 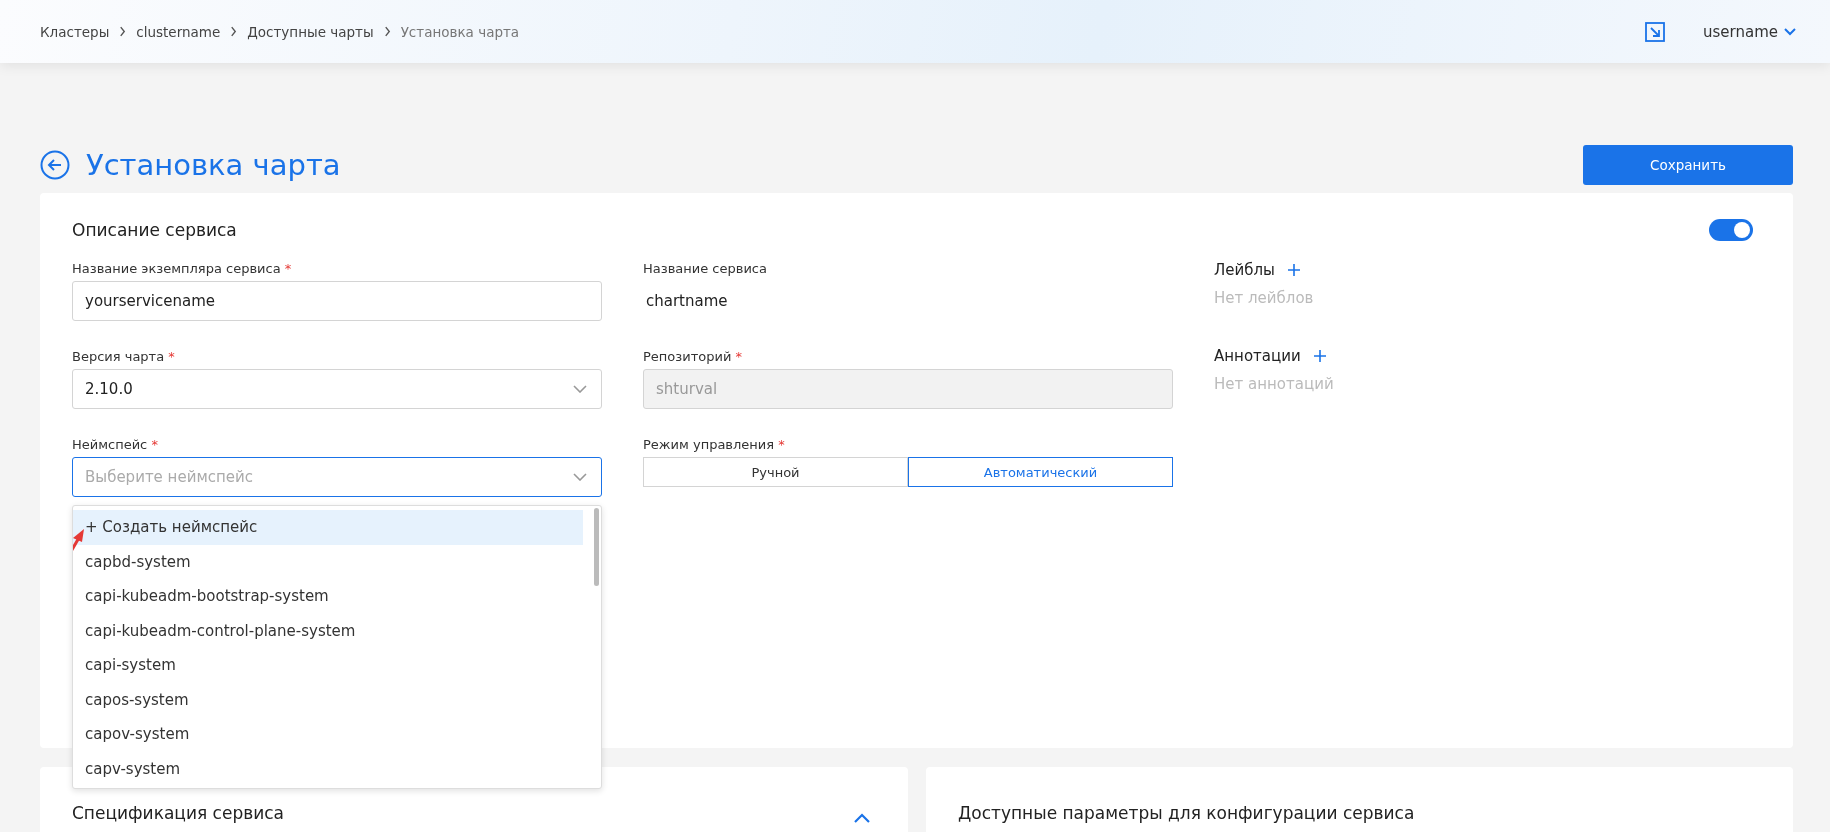 What do you see at coordinates (1749, 31) in the screenshot?
I see `user-menu: username` at bounding box center [1749, 31].